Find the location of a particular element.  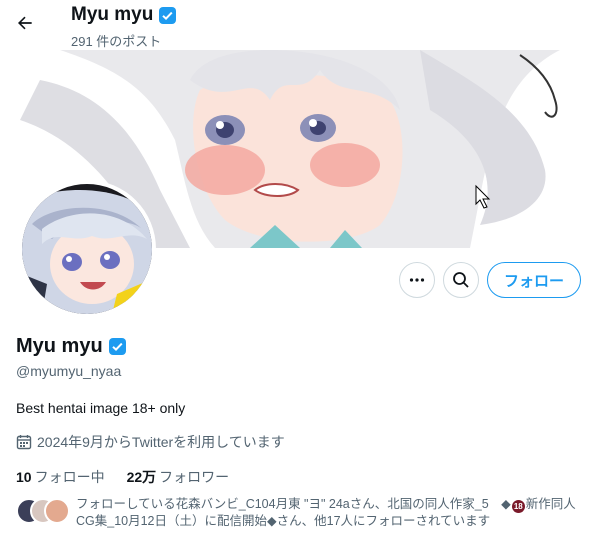

header-title: Myu myu is located at coordinates (112, 14).